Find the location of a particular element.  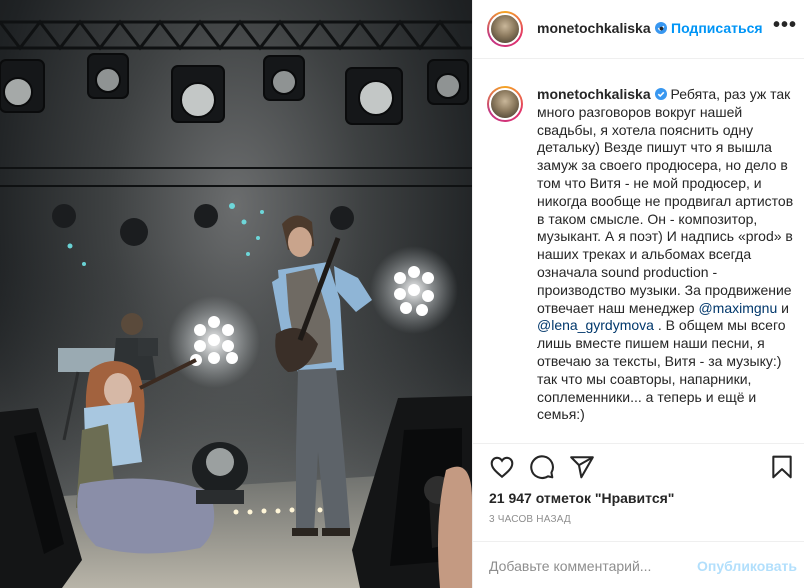

likes-count-button: 21 947 отметок "Нравится" is located at coordinates (581, 498).